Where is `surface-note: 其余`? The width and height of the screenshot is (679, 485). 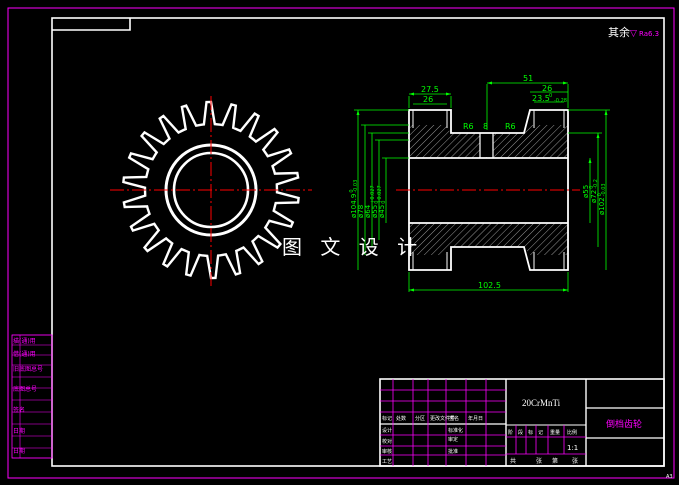 surface-note: 其余 is located at coordinates (619, 32).